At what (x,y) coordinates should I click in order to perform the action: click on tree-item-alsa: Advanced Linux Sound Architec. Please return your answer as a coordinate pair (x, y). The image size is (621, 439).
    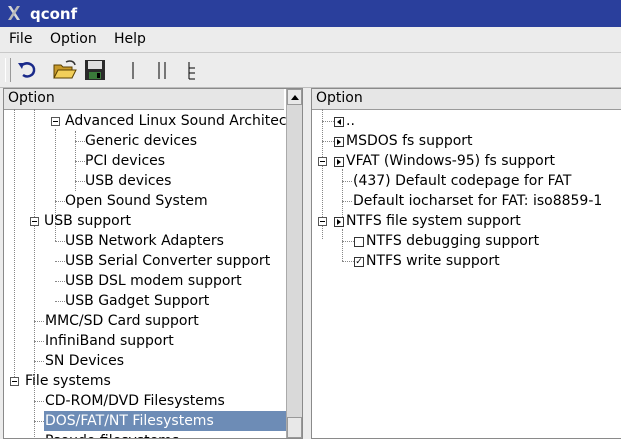
    Looking at the image, I should click on (176, 121).